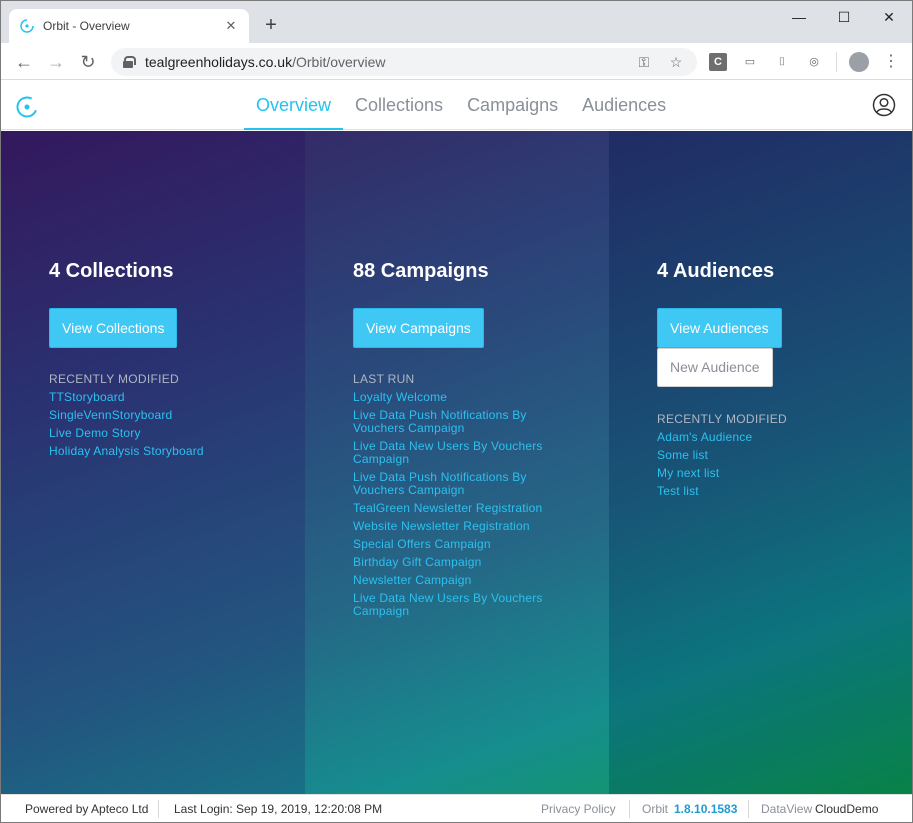 The image size is (913, 823). What do you see at coordinates (231, 26) in the screenshot?
I see `close-icon: ✕` at bounding box center [231, 26].